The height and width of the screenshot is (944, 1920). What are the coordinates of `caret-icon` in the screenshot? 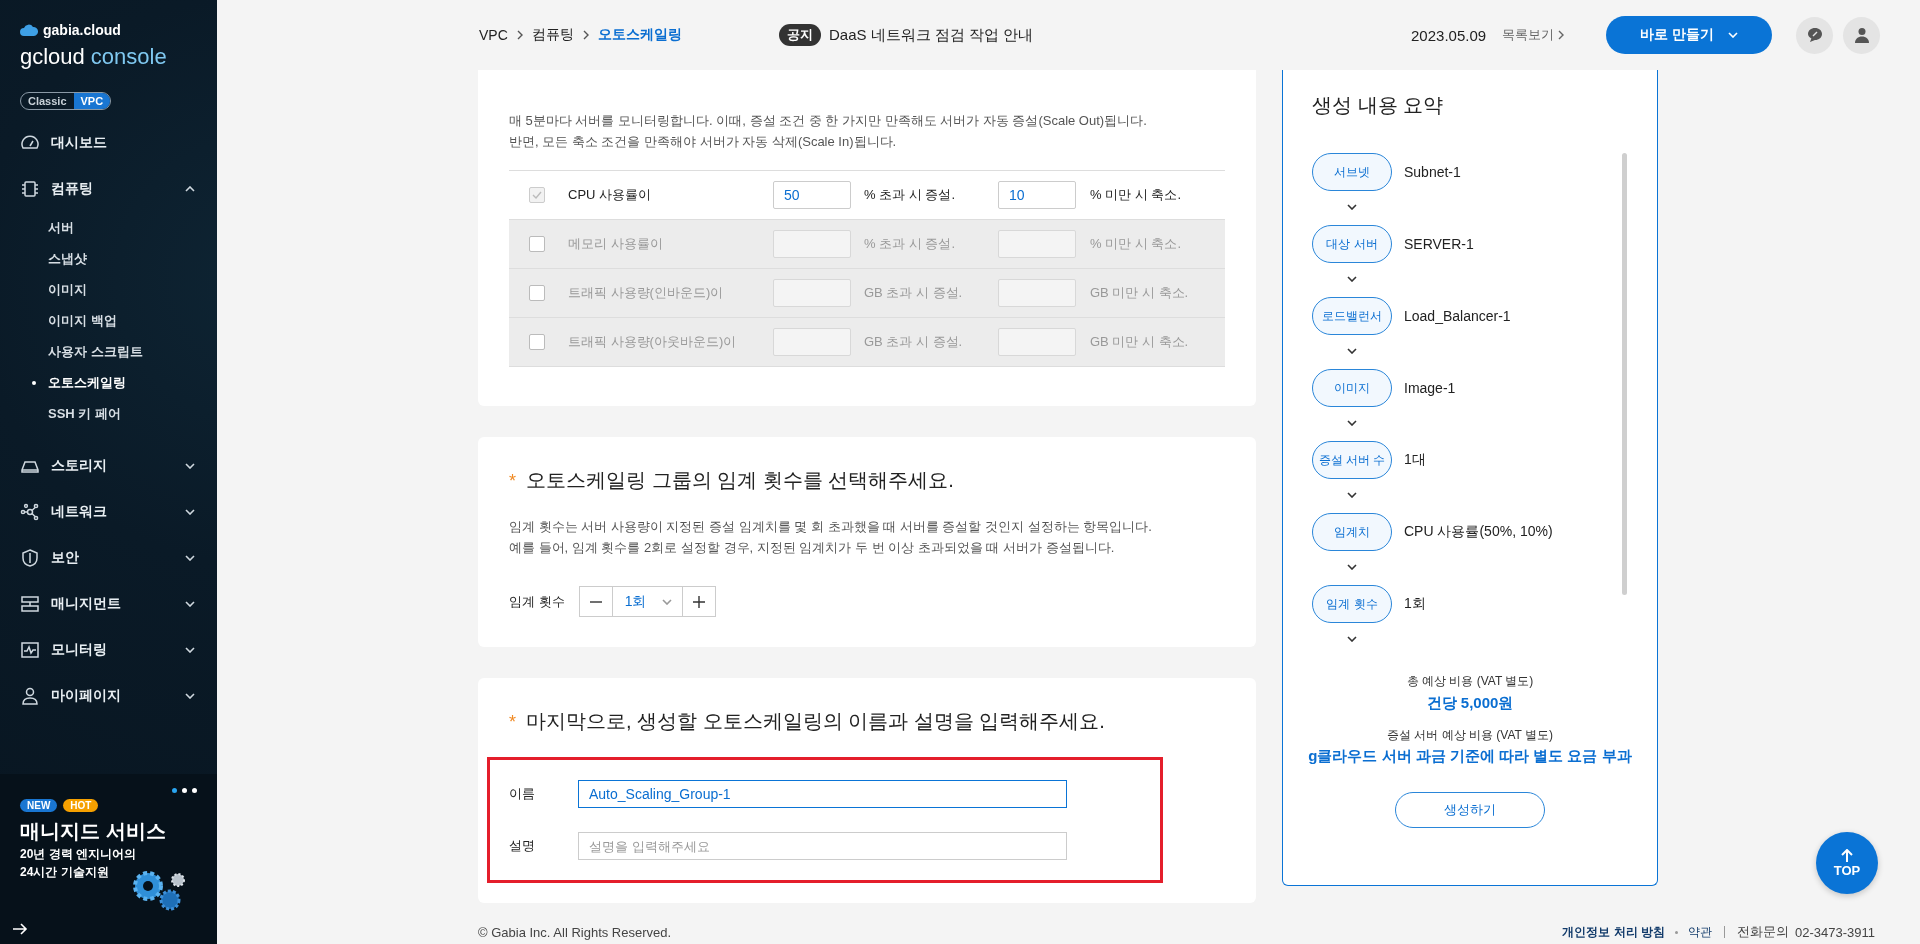 It's located at (1733, 35).